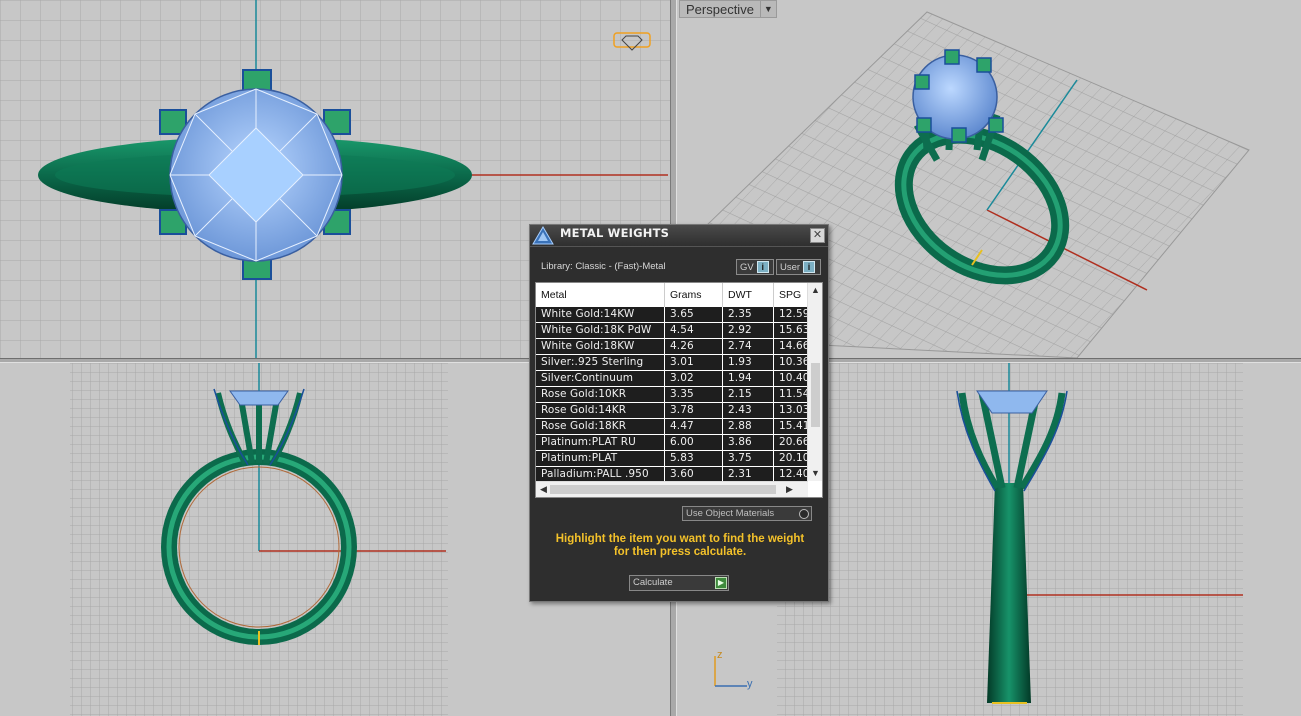  I want to click on cell-metal: Platinum:PLAT RU, so click(600, 442).